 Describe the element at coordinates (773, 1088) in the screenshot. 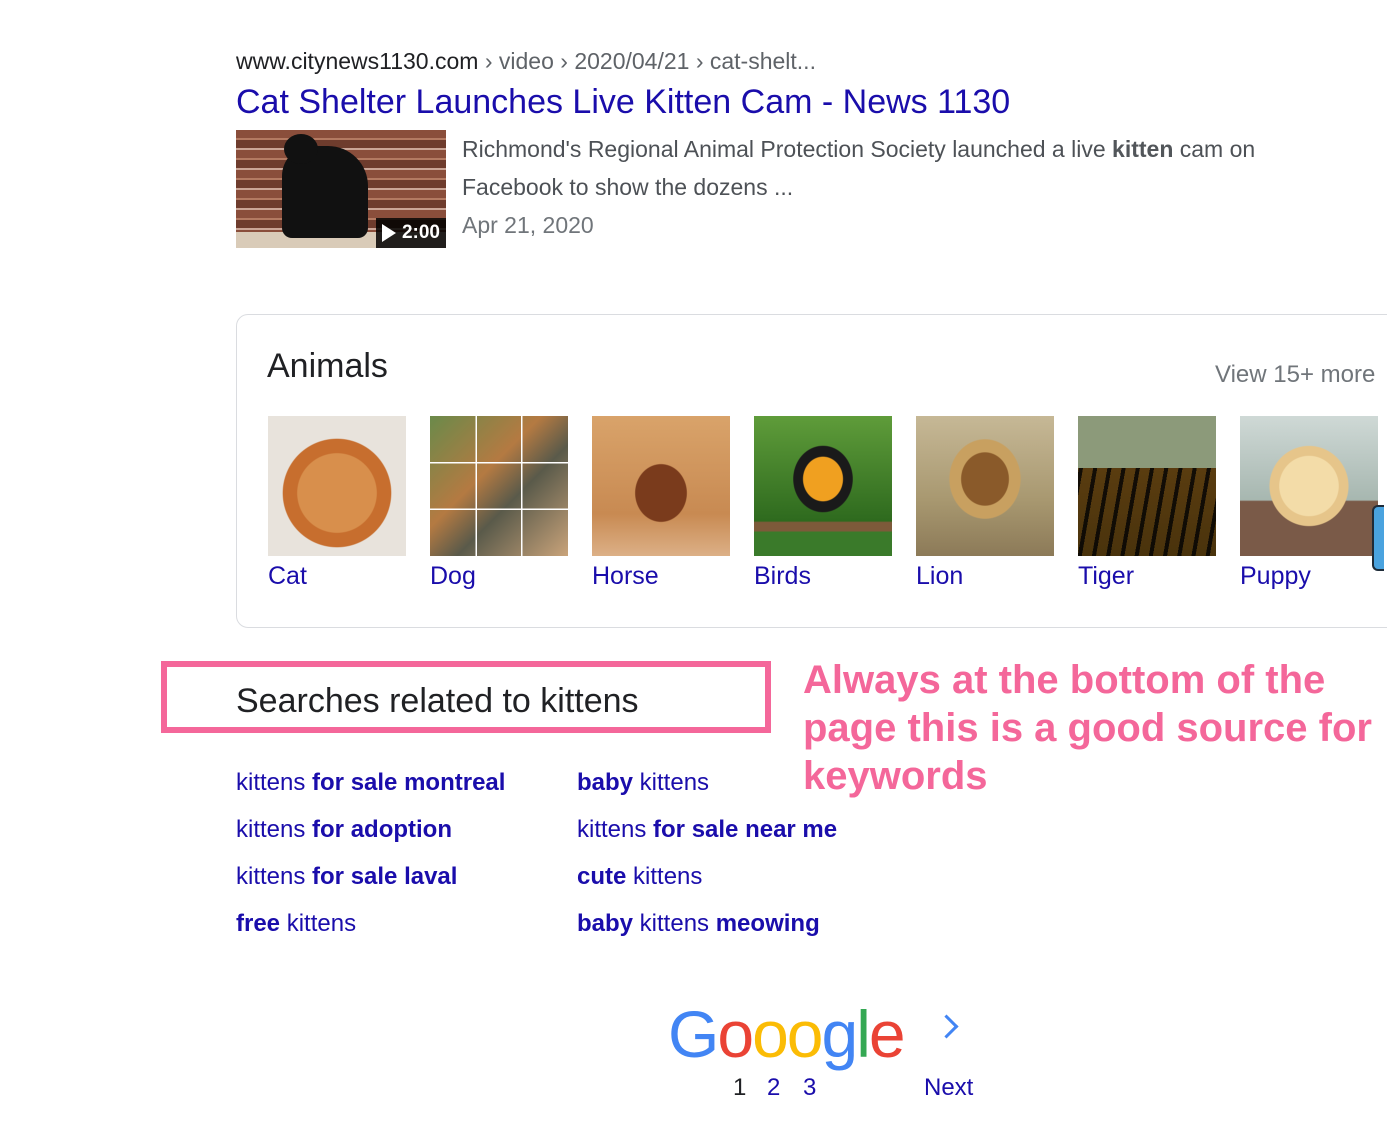

I see `page-2-link: 2` at that location.